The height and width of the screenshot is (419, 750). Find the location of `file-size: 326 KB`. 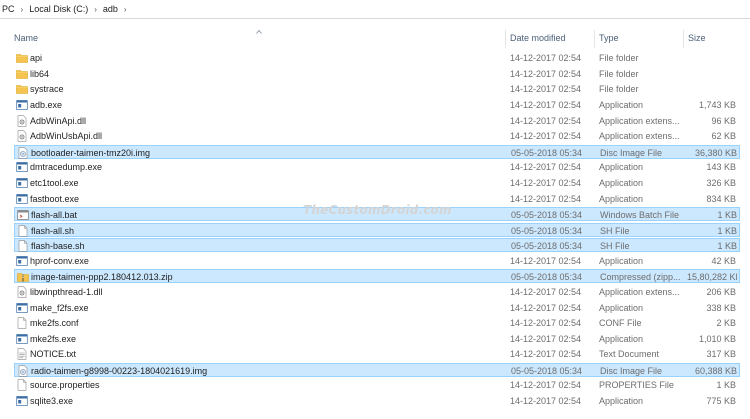

file-size: 326 KB is located at coordinates (721, 183).